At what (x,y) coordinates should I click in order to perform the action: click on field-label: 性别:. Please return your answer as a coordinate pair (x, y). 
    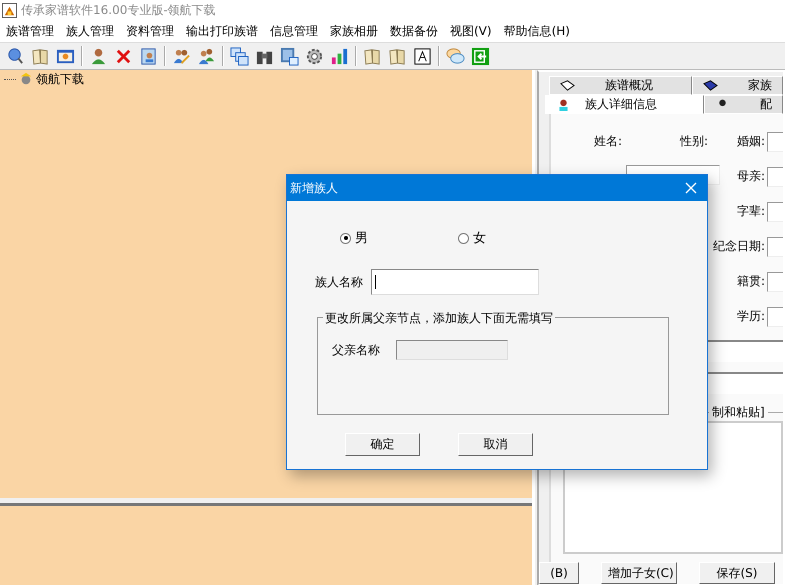
    Looking at the image, I should click on (694, 141).